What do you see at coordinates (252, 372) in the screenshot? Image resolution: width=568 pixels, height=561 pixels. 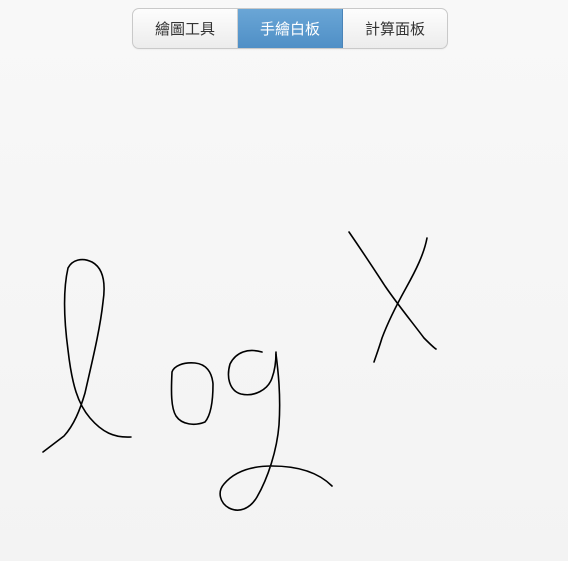 I see `ink-stroke-g-loop` at bounding box center [252, 372].